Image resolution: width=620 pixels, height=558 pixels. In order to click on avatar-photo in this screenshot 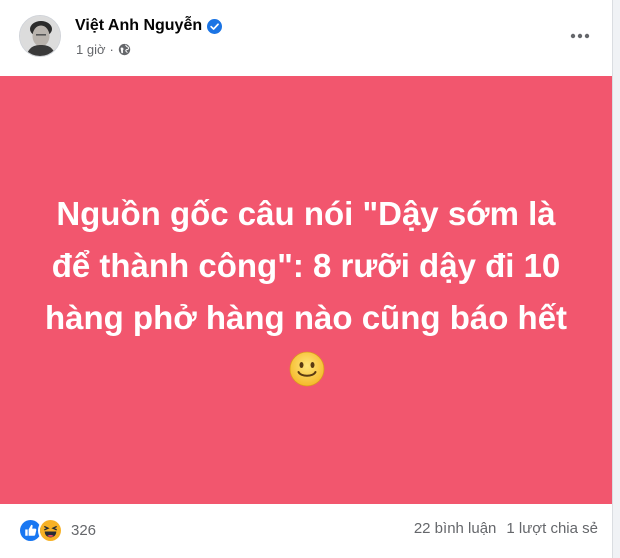, I will do `click(40, 36)`.